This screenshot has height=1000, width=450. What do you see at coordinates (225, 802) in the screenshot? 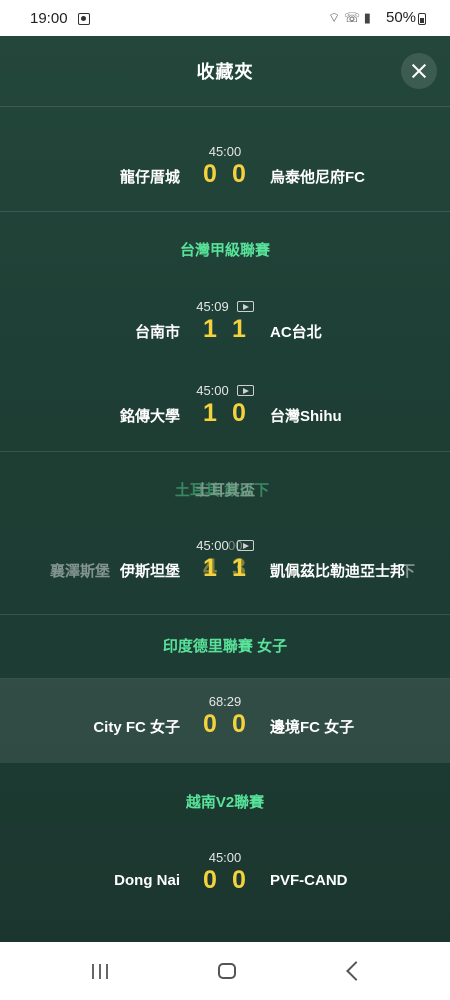
I see `league-title: 越南V2聯賽` at bounding box center [225, 802].